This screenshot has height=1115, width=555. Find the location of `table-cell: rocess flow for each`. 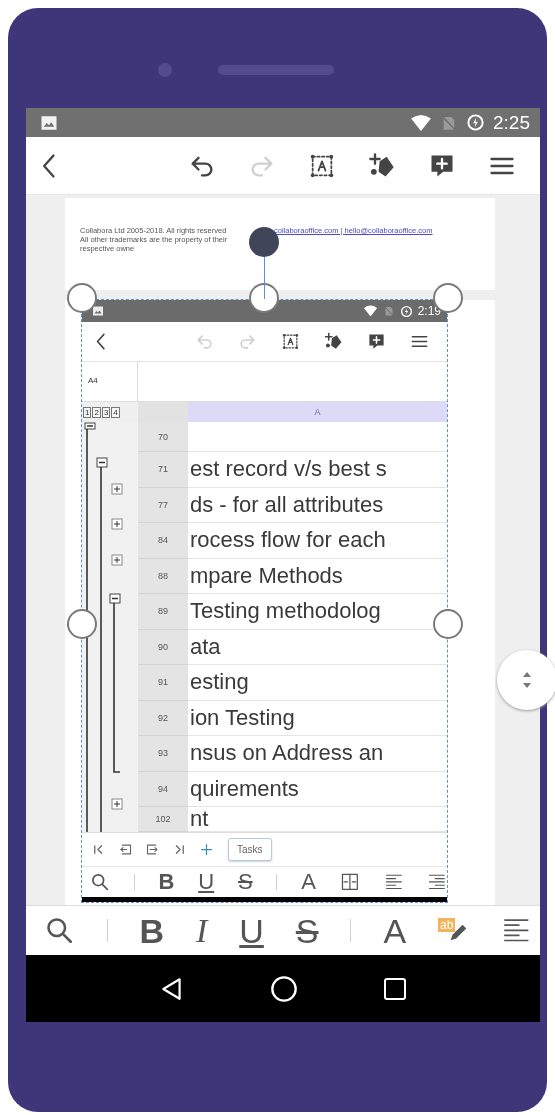

table-cell: rocess flow for each is located at coordinates (317, 541).